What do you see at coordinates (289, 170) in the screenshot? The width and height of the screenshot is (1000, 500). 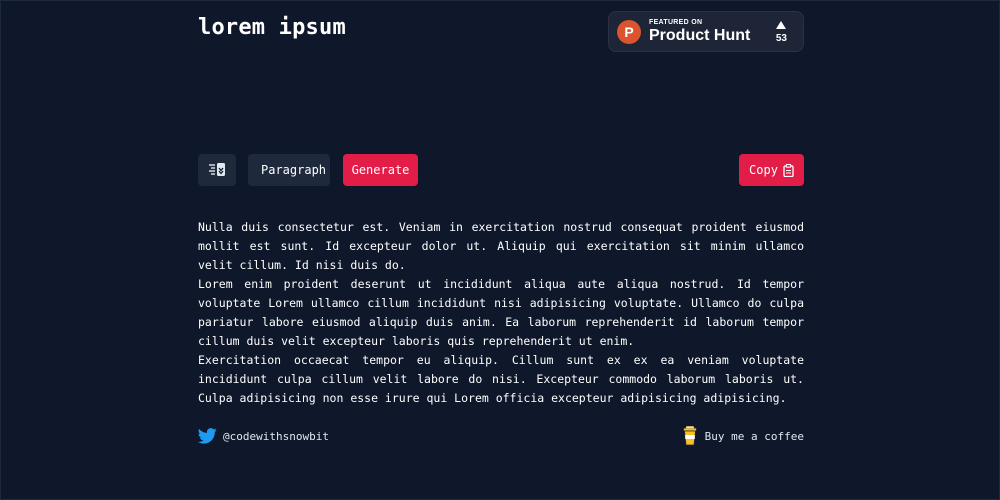 I see `type-select: Paragraph` at bounding box center [289, 170].